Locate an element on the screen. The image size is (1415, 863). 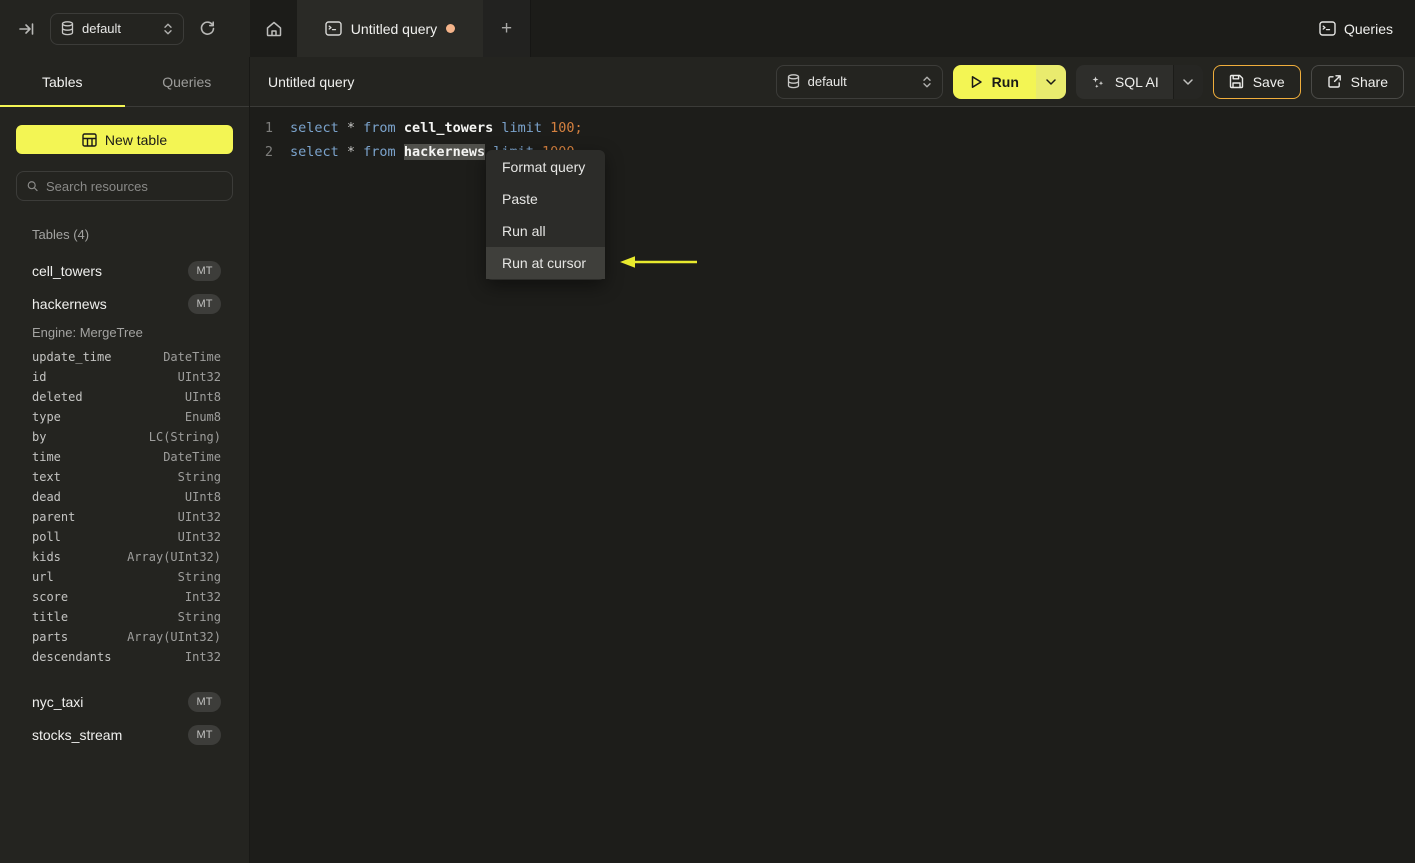
home-button is located at coordinates (273, 28).